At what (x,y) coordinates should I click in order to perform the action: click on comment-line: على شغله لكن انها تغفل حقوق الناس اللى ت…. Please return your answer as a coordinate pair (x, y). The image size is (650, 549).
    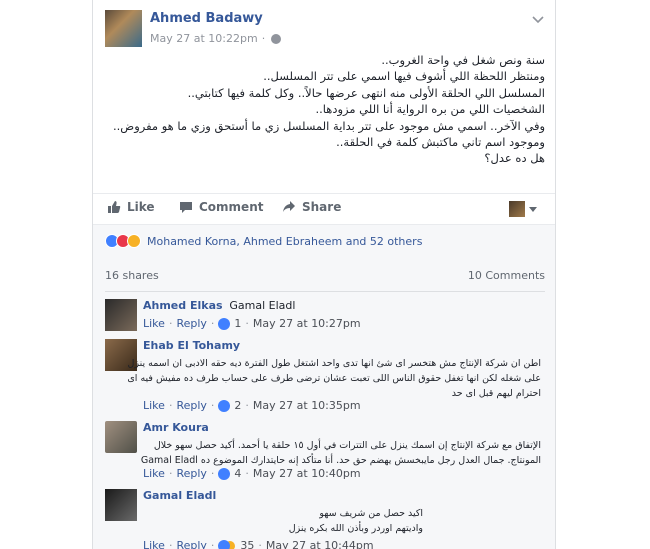
    Looking at the image, I should click on (334, 378).